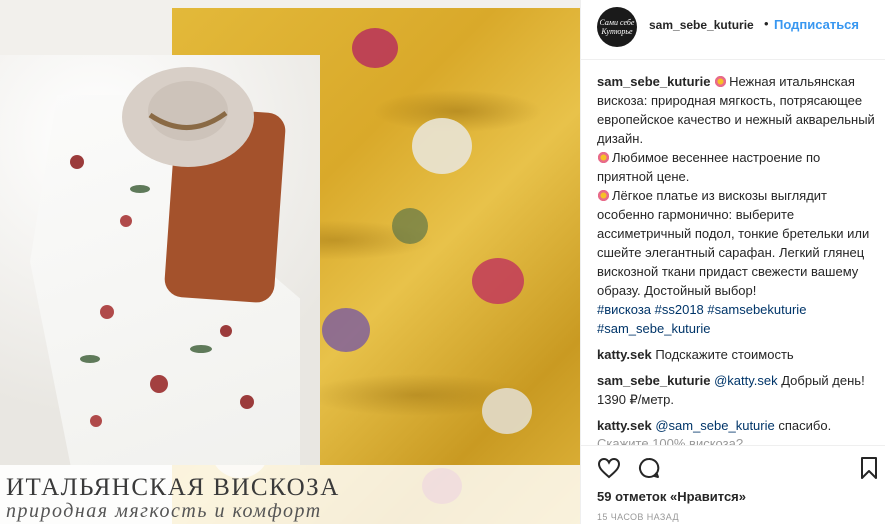  Describe the element at coordinates (679, 309) in the screenshot. I see `hashtag-link: #ss2018` at that location.